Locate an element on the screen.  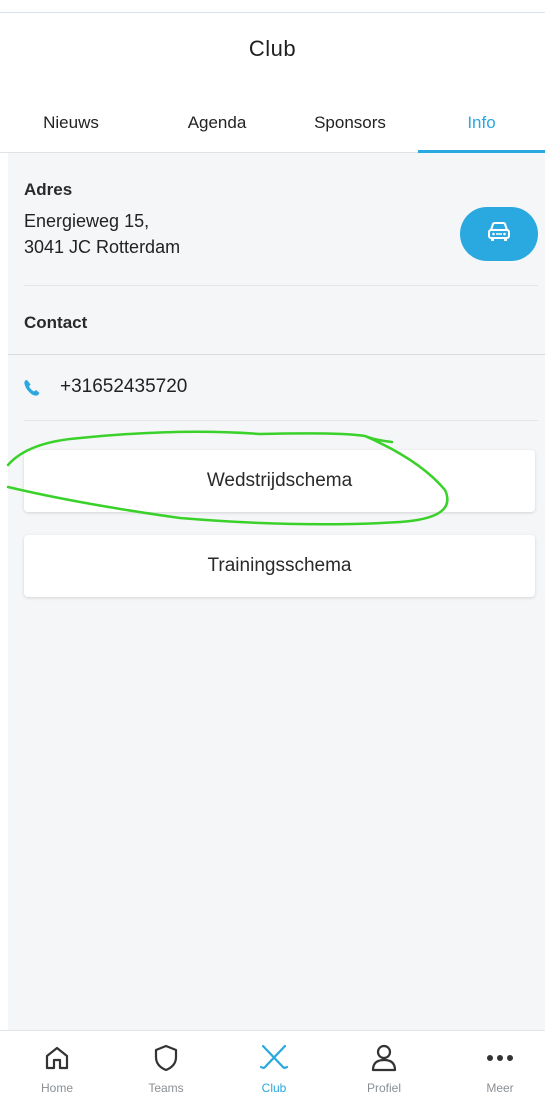
trainingsschema-button: Trainingsschema is located at coordinates (279, 566).